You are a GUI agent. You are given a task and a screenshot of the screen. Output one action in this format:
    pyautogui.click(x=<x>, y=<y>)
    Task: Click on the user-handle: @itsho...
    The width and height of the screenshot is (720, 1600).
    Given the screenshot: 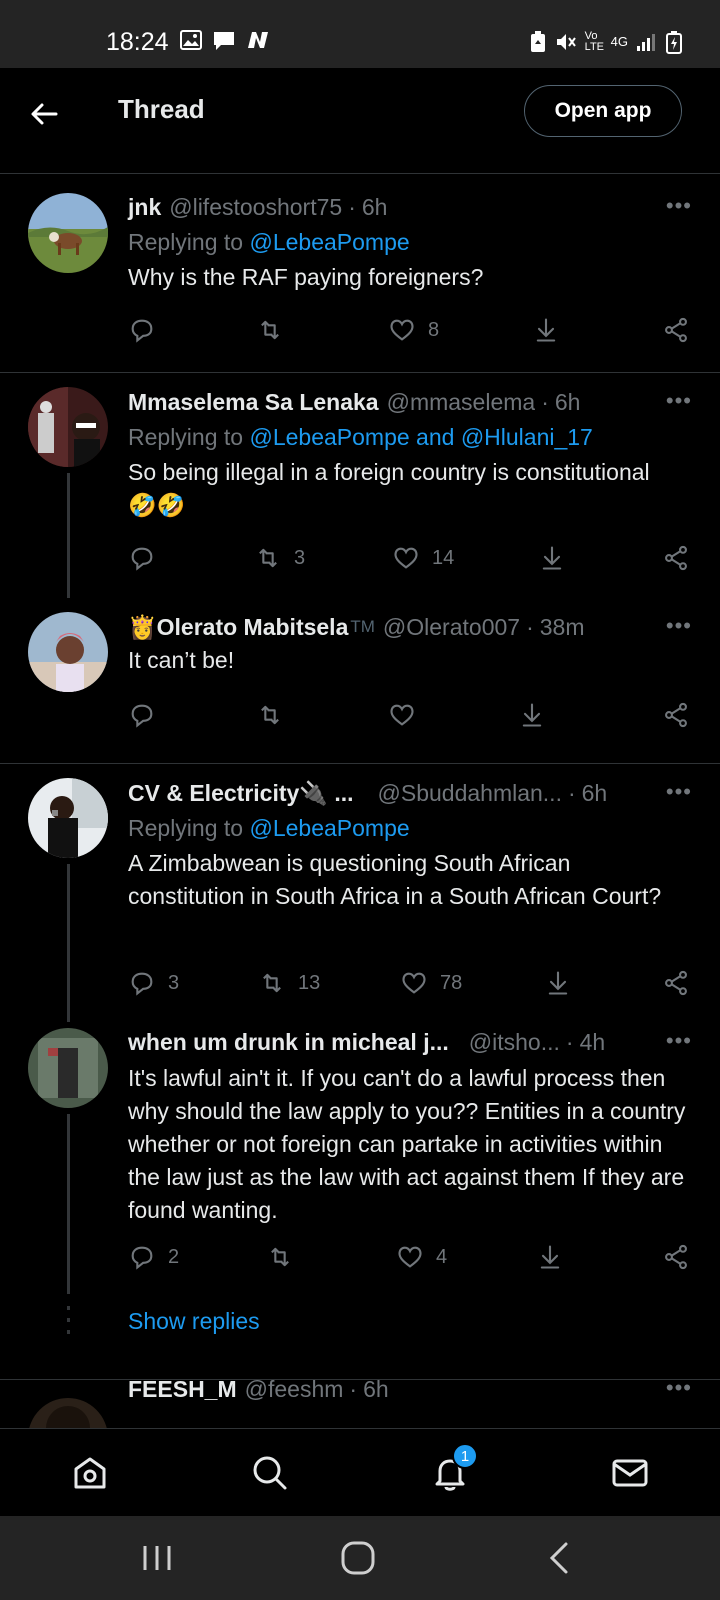 What is the action you would take?
    pyautogui.click(x=514, y=1042)
    